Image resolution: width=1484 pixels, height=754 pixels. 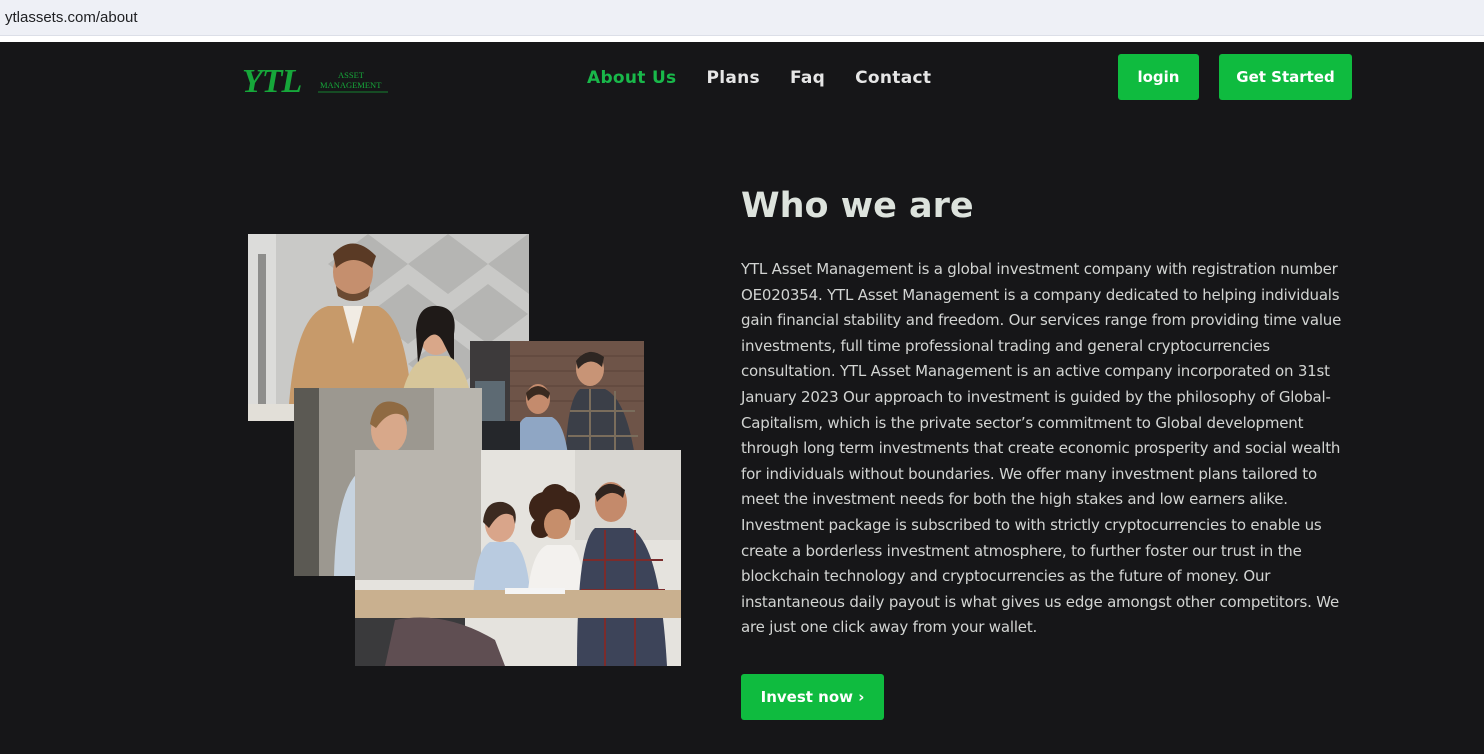 What do you see at coordinates (1285, 77) in the screenshot?
I see `get-started-button: Get Started` at bounding box center [1285, 77].